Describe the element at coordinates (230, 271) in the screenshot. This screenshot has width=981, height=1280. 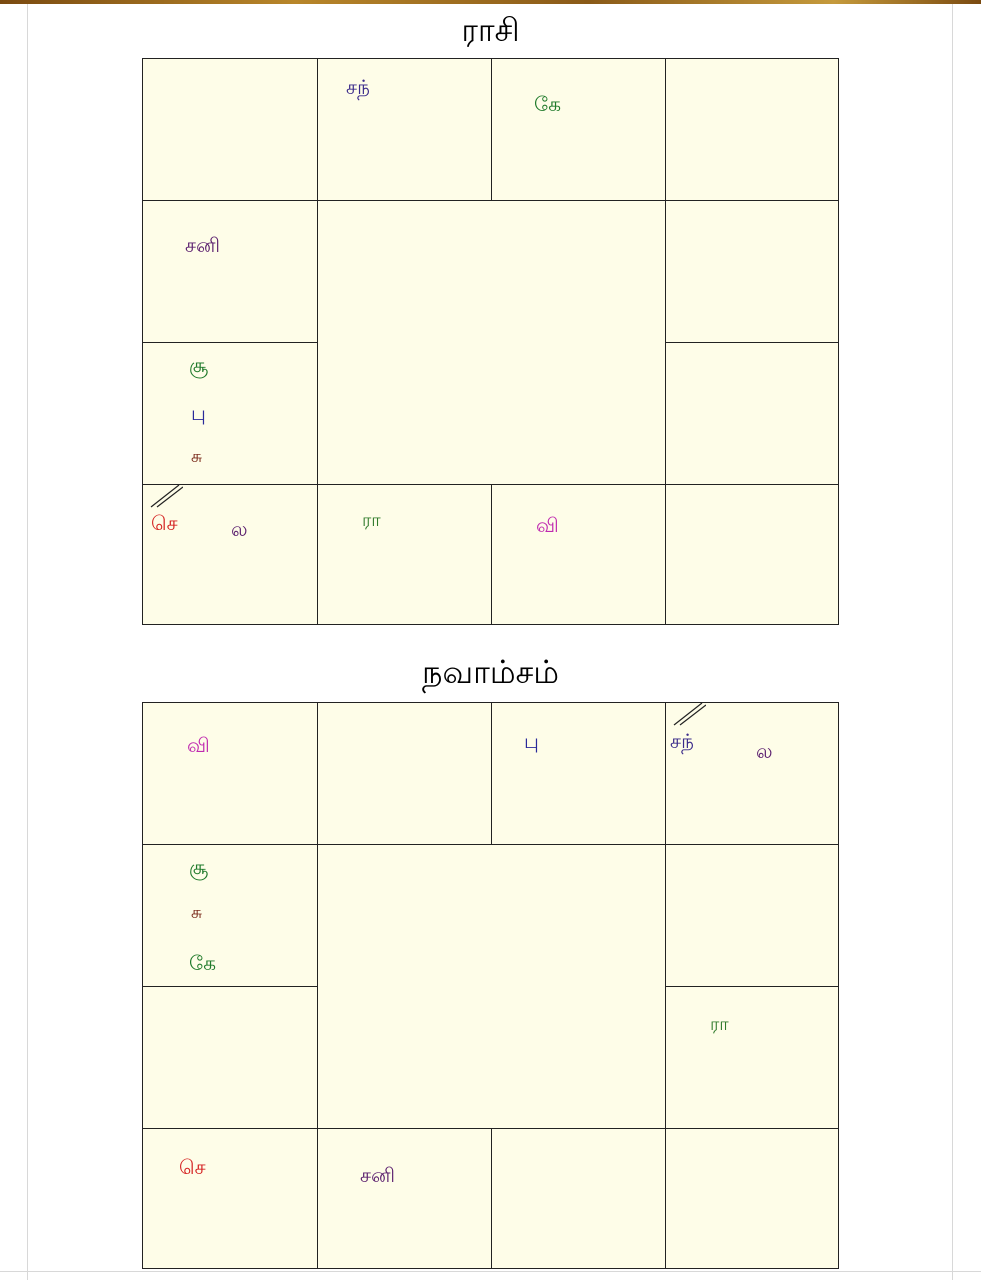
I see `rasi-cell-12: சனி` at that location.